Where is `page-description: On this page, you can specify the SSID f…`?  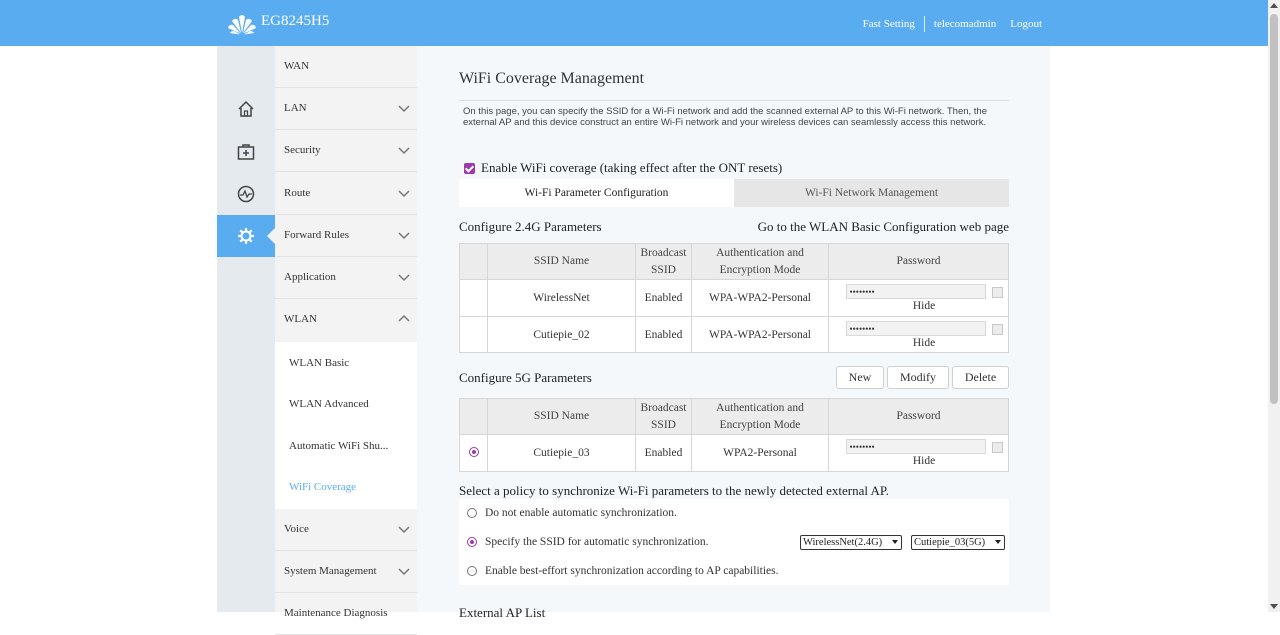 page-description: On this page, you can specify the SSID f… is located at coordinates (725, 117).